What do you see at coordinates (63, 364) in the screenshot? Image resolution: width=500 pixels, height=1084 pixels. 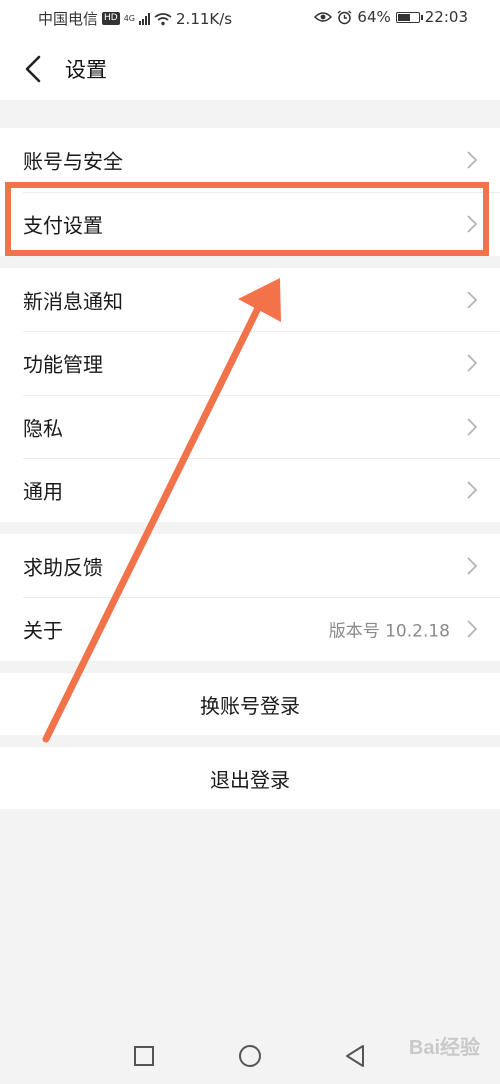 I see `row-label: 功能管理` at bounding box center [63, 364].